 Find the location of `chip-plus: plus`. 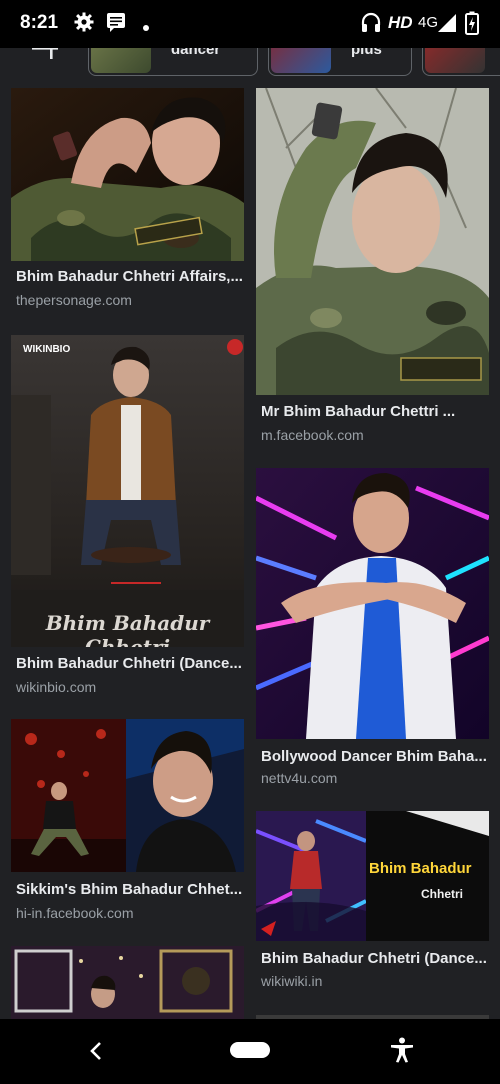

chip-plus: plus is located at coordinates (340, 62).